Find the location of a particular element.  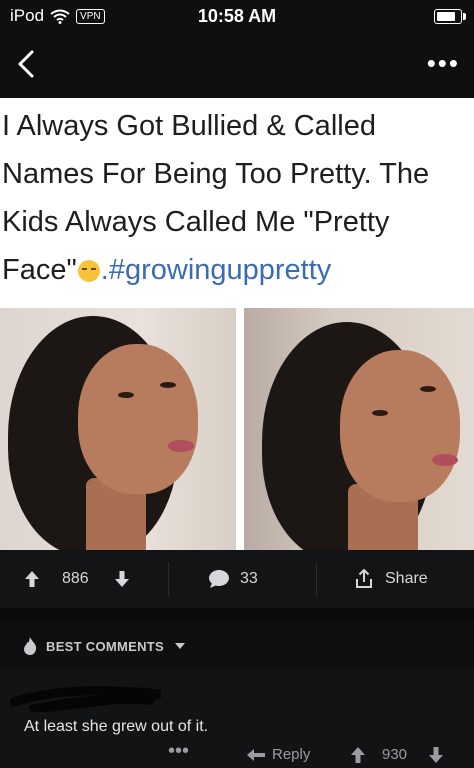

share-button: Share is located at coordinates (391, 579).